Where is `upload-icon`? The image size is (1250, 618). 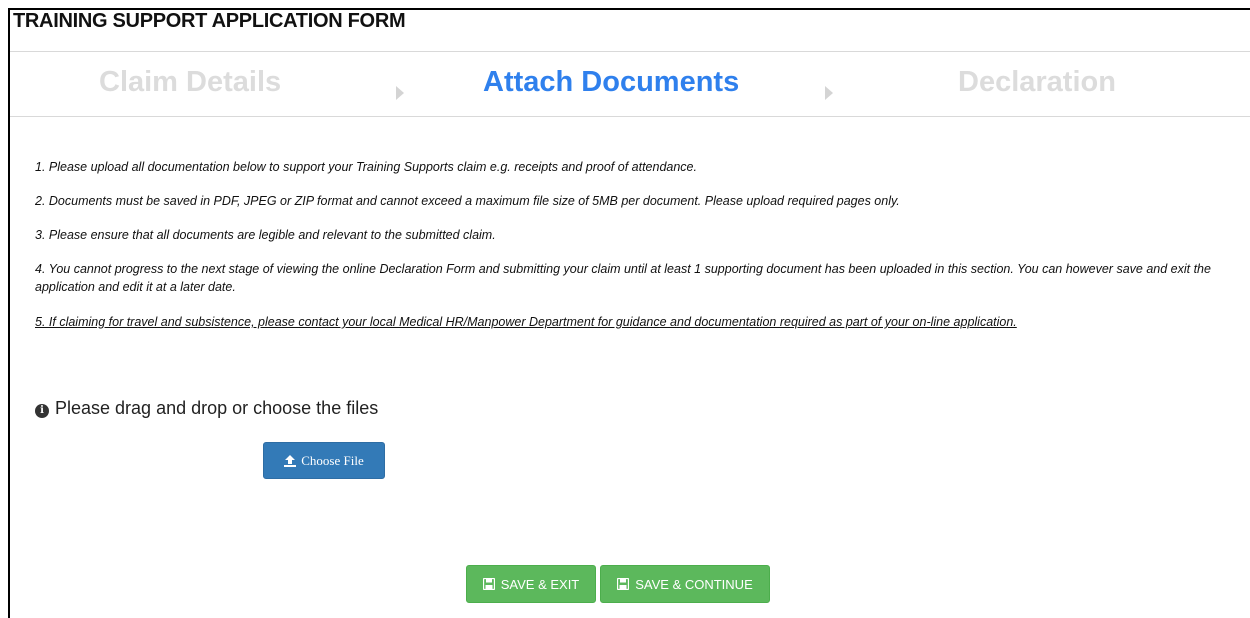
upload-icon is located at coordinates (290, 460).